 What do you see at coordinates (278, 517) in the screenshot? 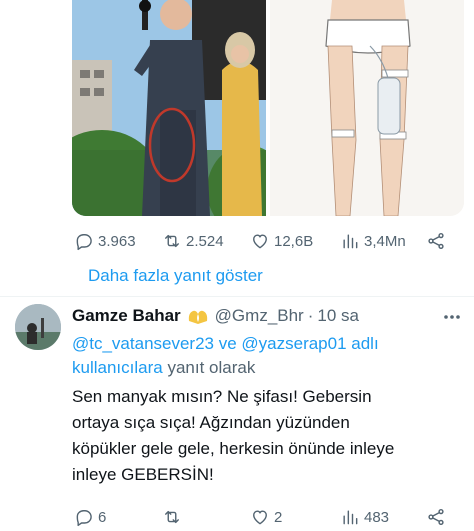
I see `like-count: 2` at bounding box center [278, 517].